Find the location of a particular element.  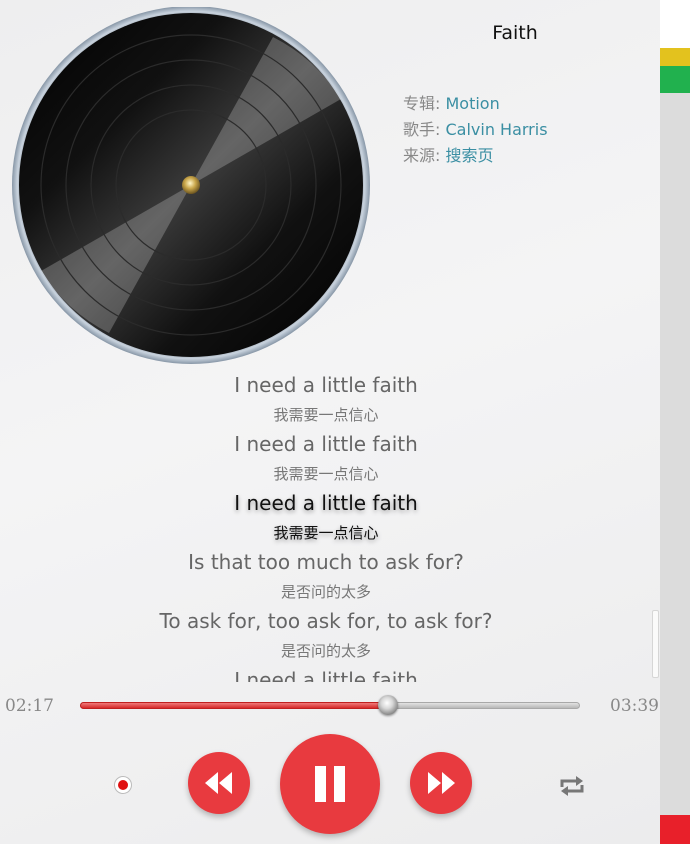

pause-button is located at coordinates (330, 784).